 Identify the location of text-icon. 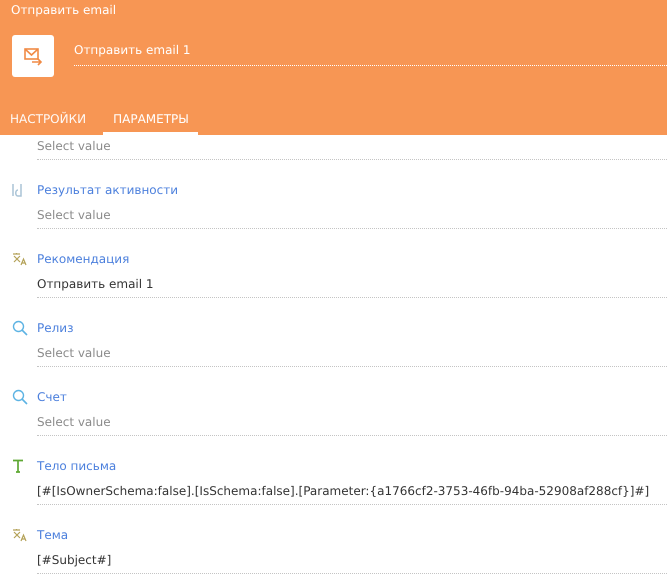
(18, 466).